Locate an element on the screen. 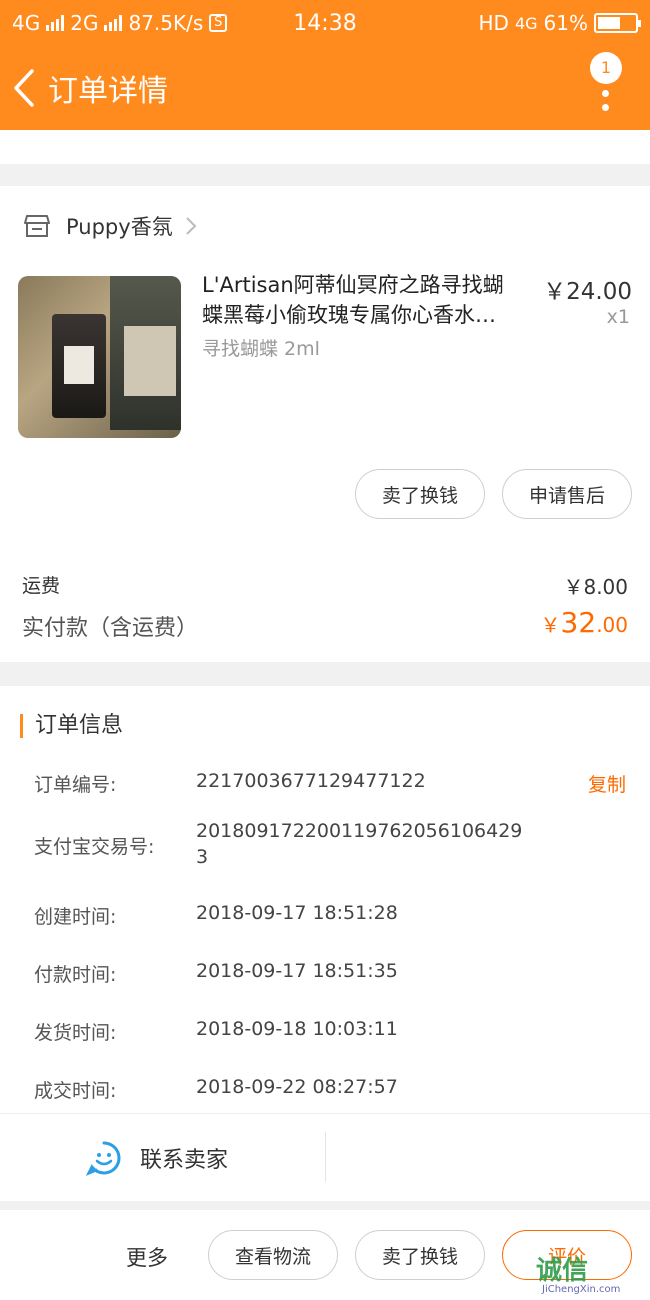 This screenshot has width=650, height=1300. closed-label: 成交时间: is located at coordinates (75, 1091).